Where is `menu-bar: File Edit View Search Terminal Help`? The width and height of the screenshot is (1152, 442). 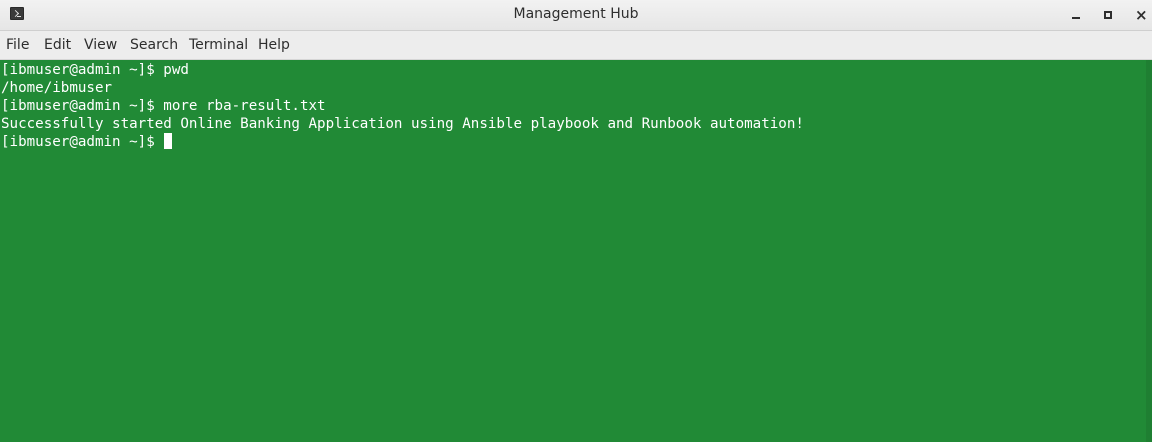 menu-bar: File Edit View Search Terminal Help is located at coordinates (576, 45).